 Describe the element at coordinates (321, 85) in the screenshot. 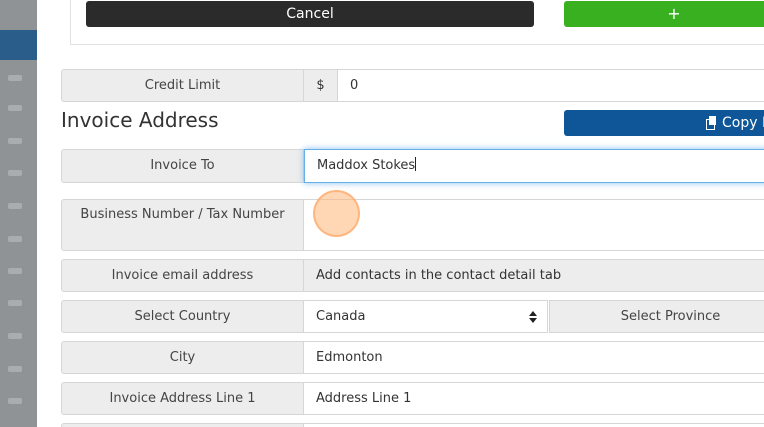

I see `currency-addon: $` at that location.